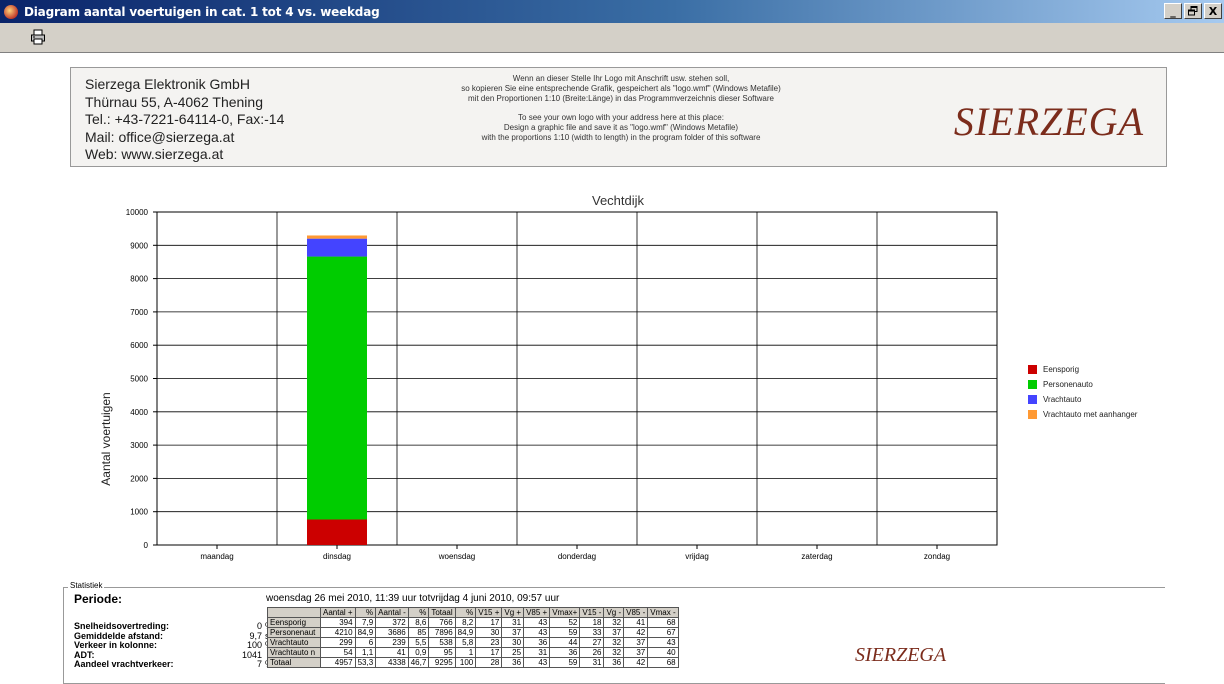 Image resolution: width=1224 pixels, height=684 pixels. I want to click on y-tick-label: 4000, so click(139, 412).